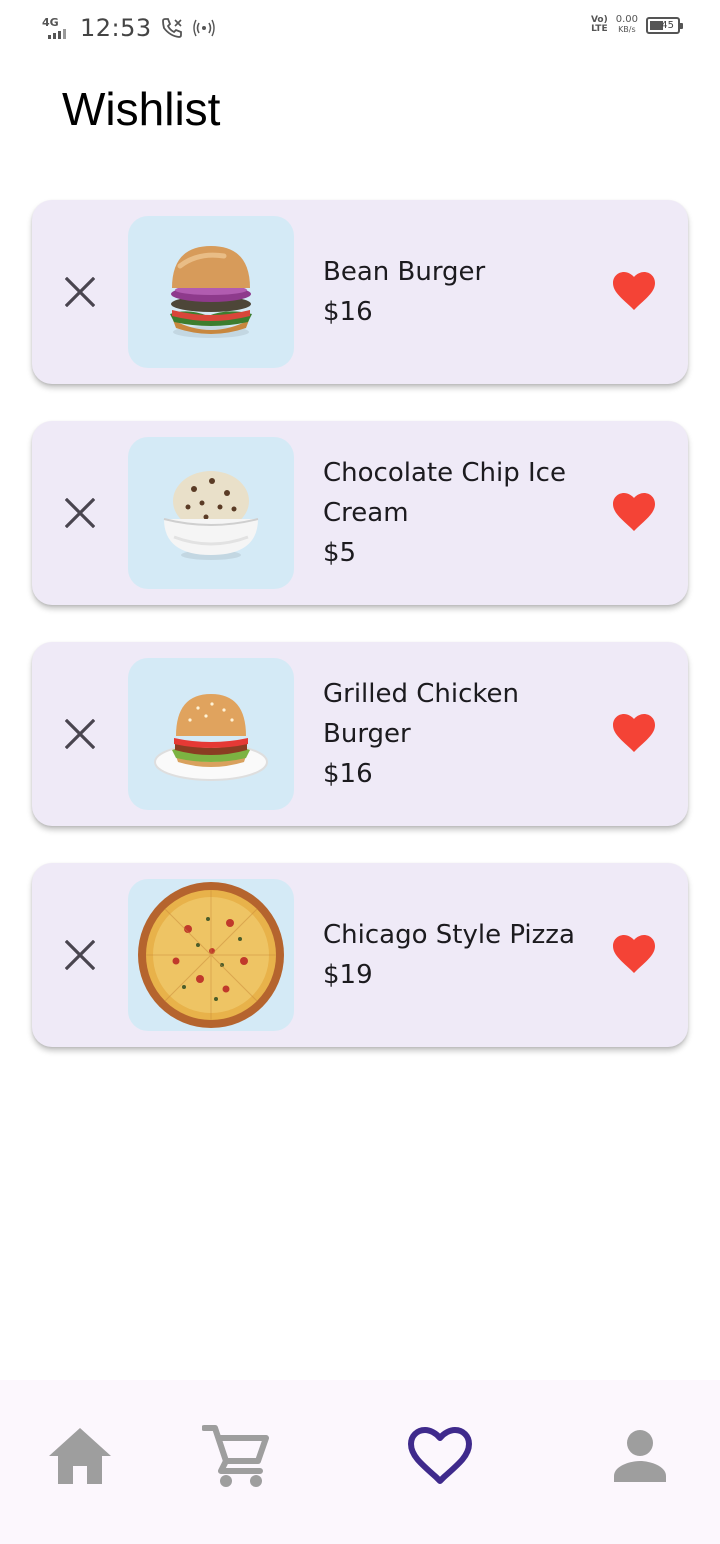 The width and height of the screenshot is (720, 1544). I want to click on product-price: $19, so click(348, 975).